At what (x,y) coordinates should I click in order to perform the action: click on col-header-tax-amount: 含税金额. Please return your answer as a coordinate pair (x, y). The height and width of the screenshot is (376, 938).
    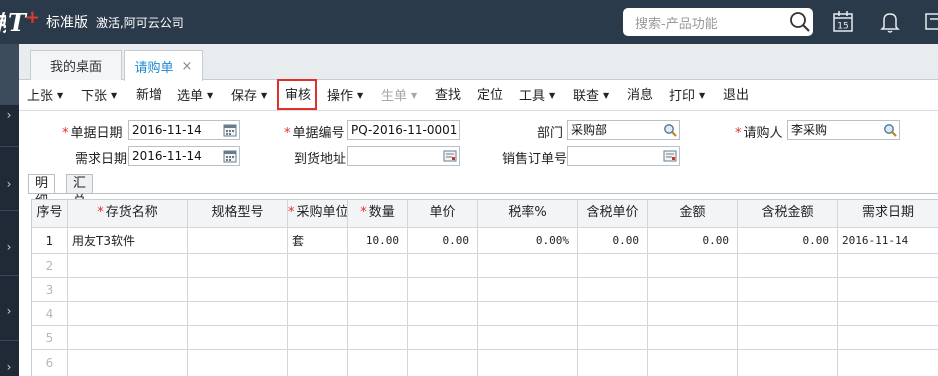
    Looking at the image, I should click on (788, 214).